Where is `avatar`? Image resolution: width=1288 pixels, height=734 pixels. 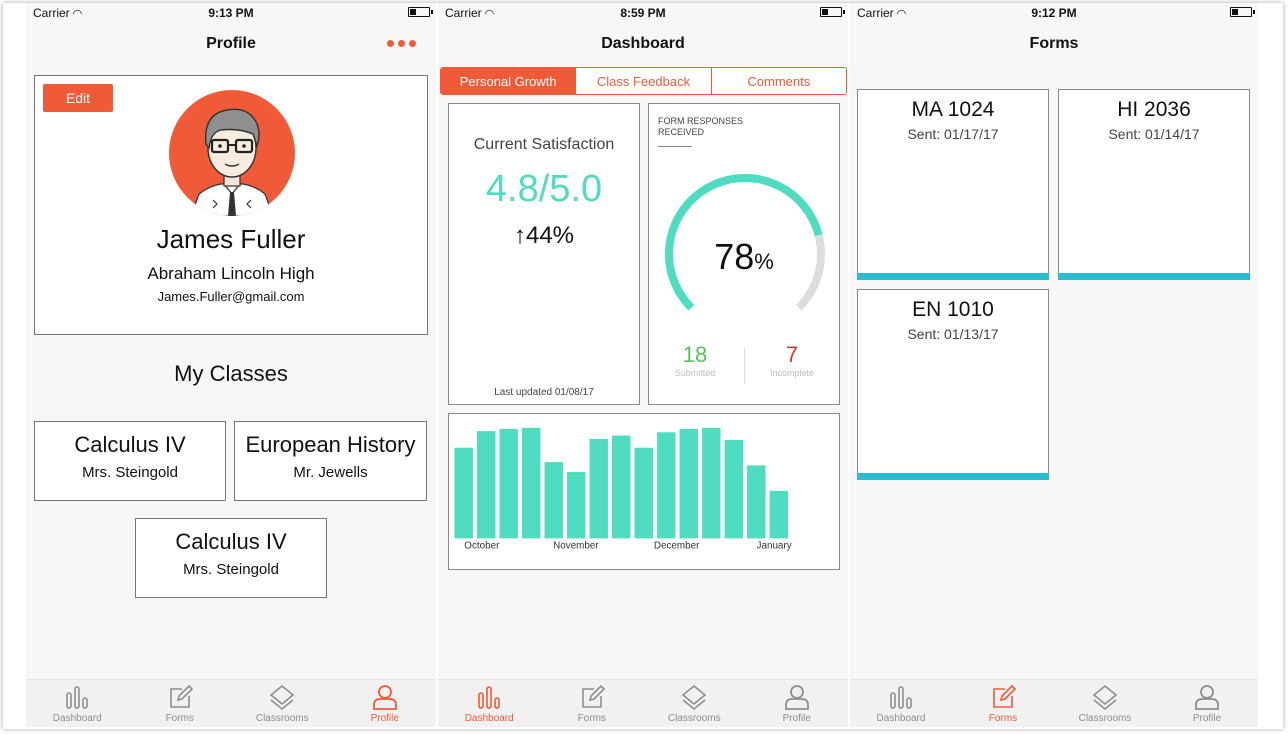 avatar is located at coordinates (232, 153).